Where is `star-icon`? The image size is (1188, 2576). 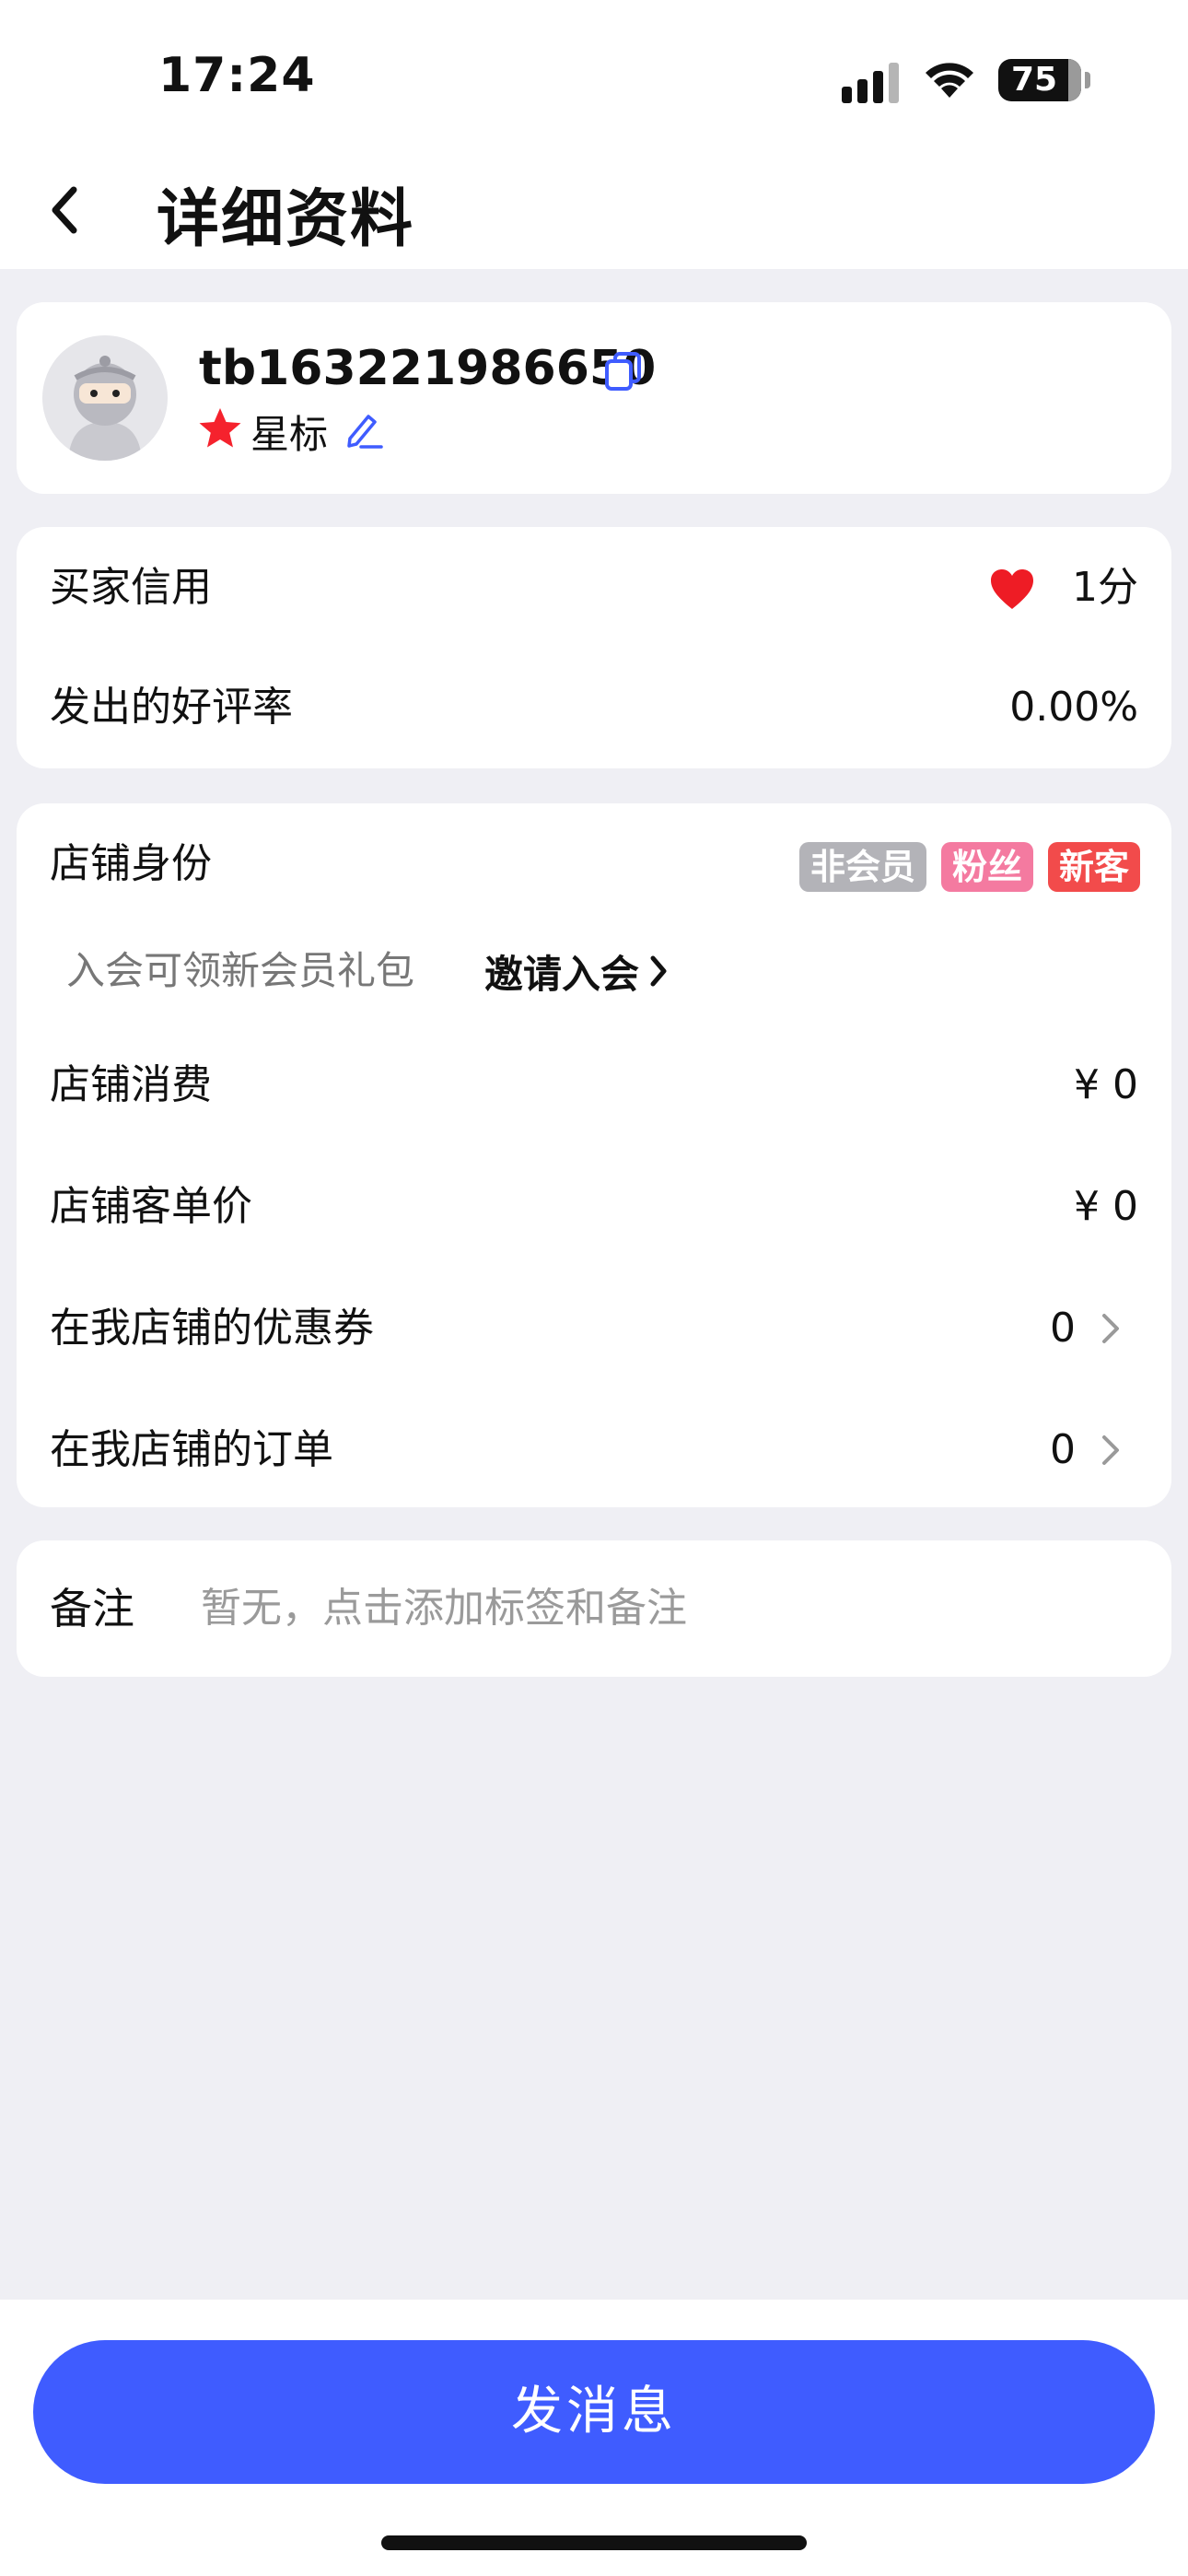
star-icon is located at coordinates (220, 428).